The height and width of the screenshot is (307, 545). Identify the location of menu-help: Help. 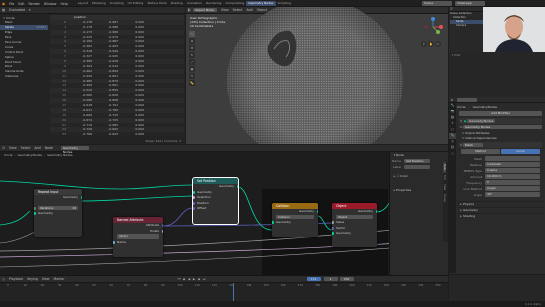
(63, 4).